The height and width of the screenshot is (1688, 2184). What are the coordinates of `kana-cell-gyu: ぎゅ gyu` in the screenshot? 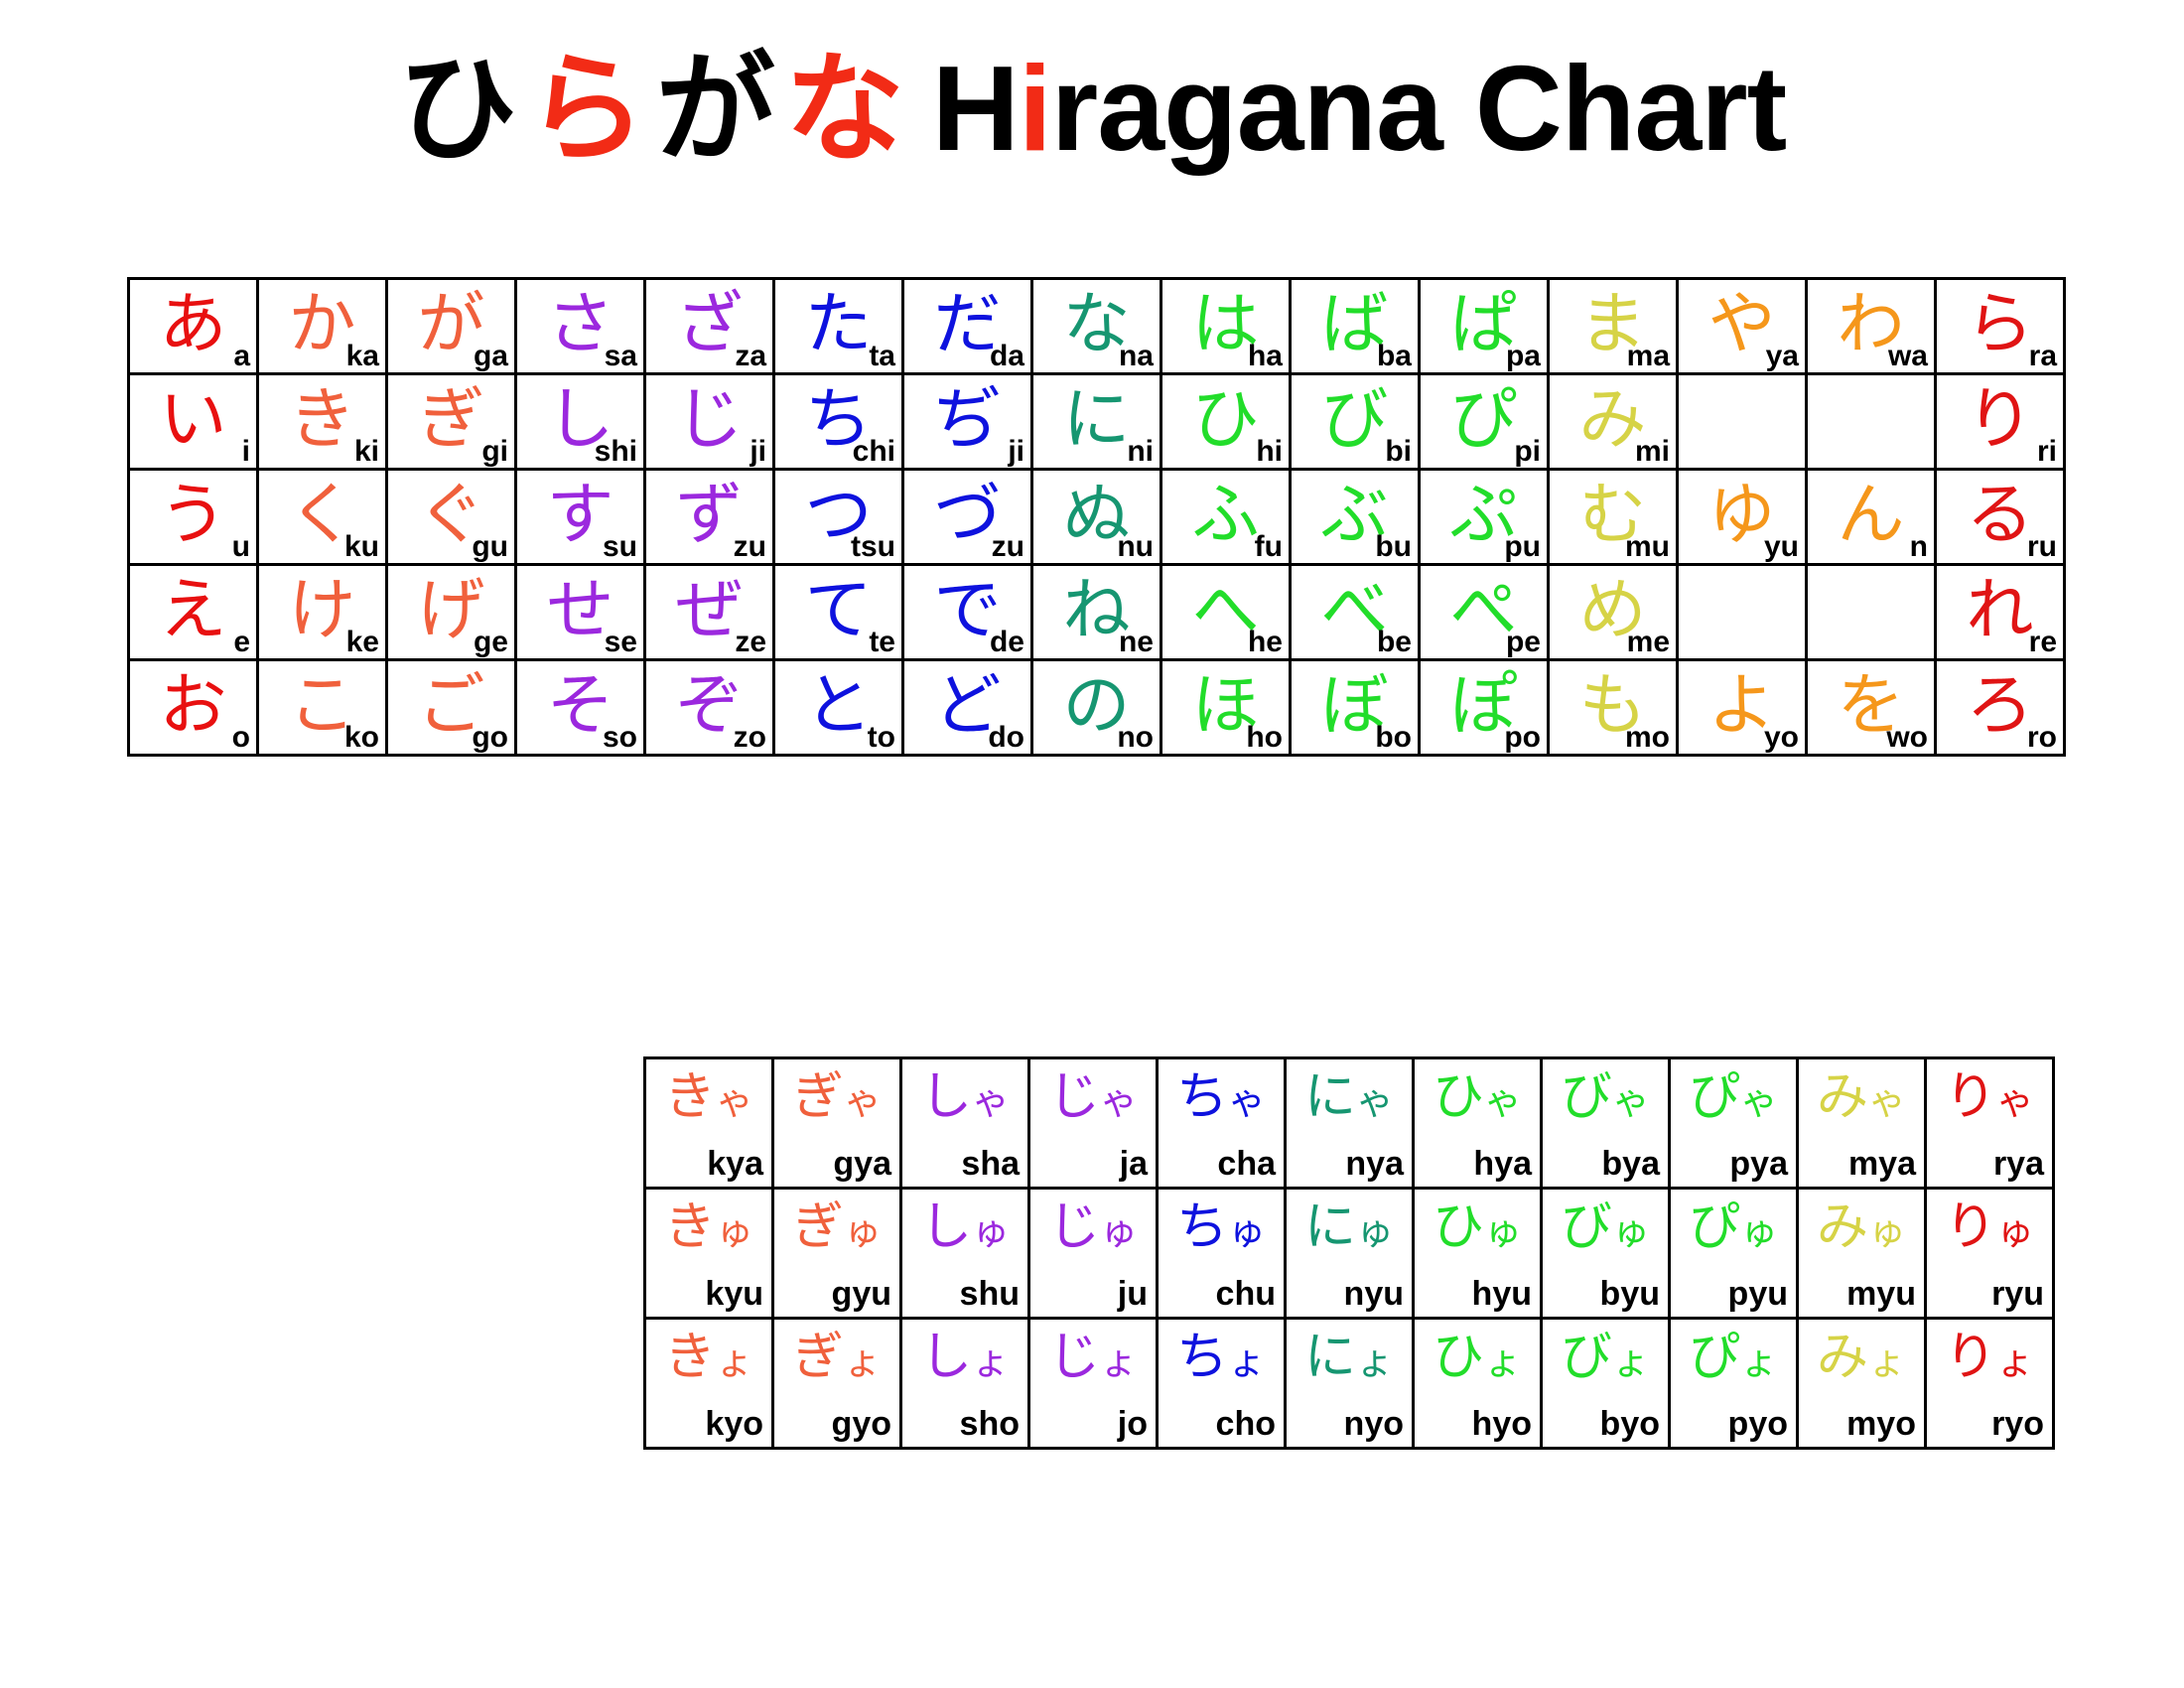 It's located at (836, 1253).